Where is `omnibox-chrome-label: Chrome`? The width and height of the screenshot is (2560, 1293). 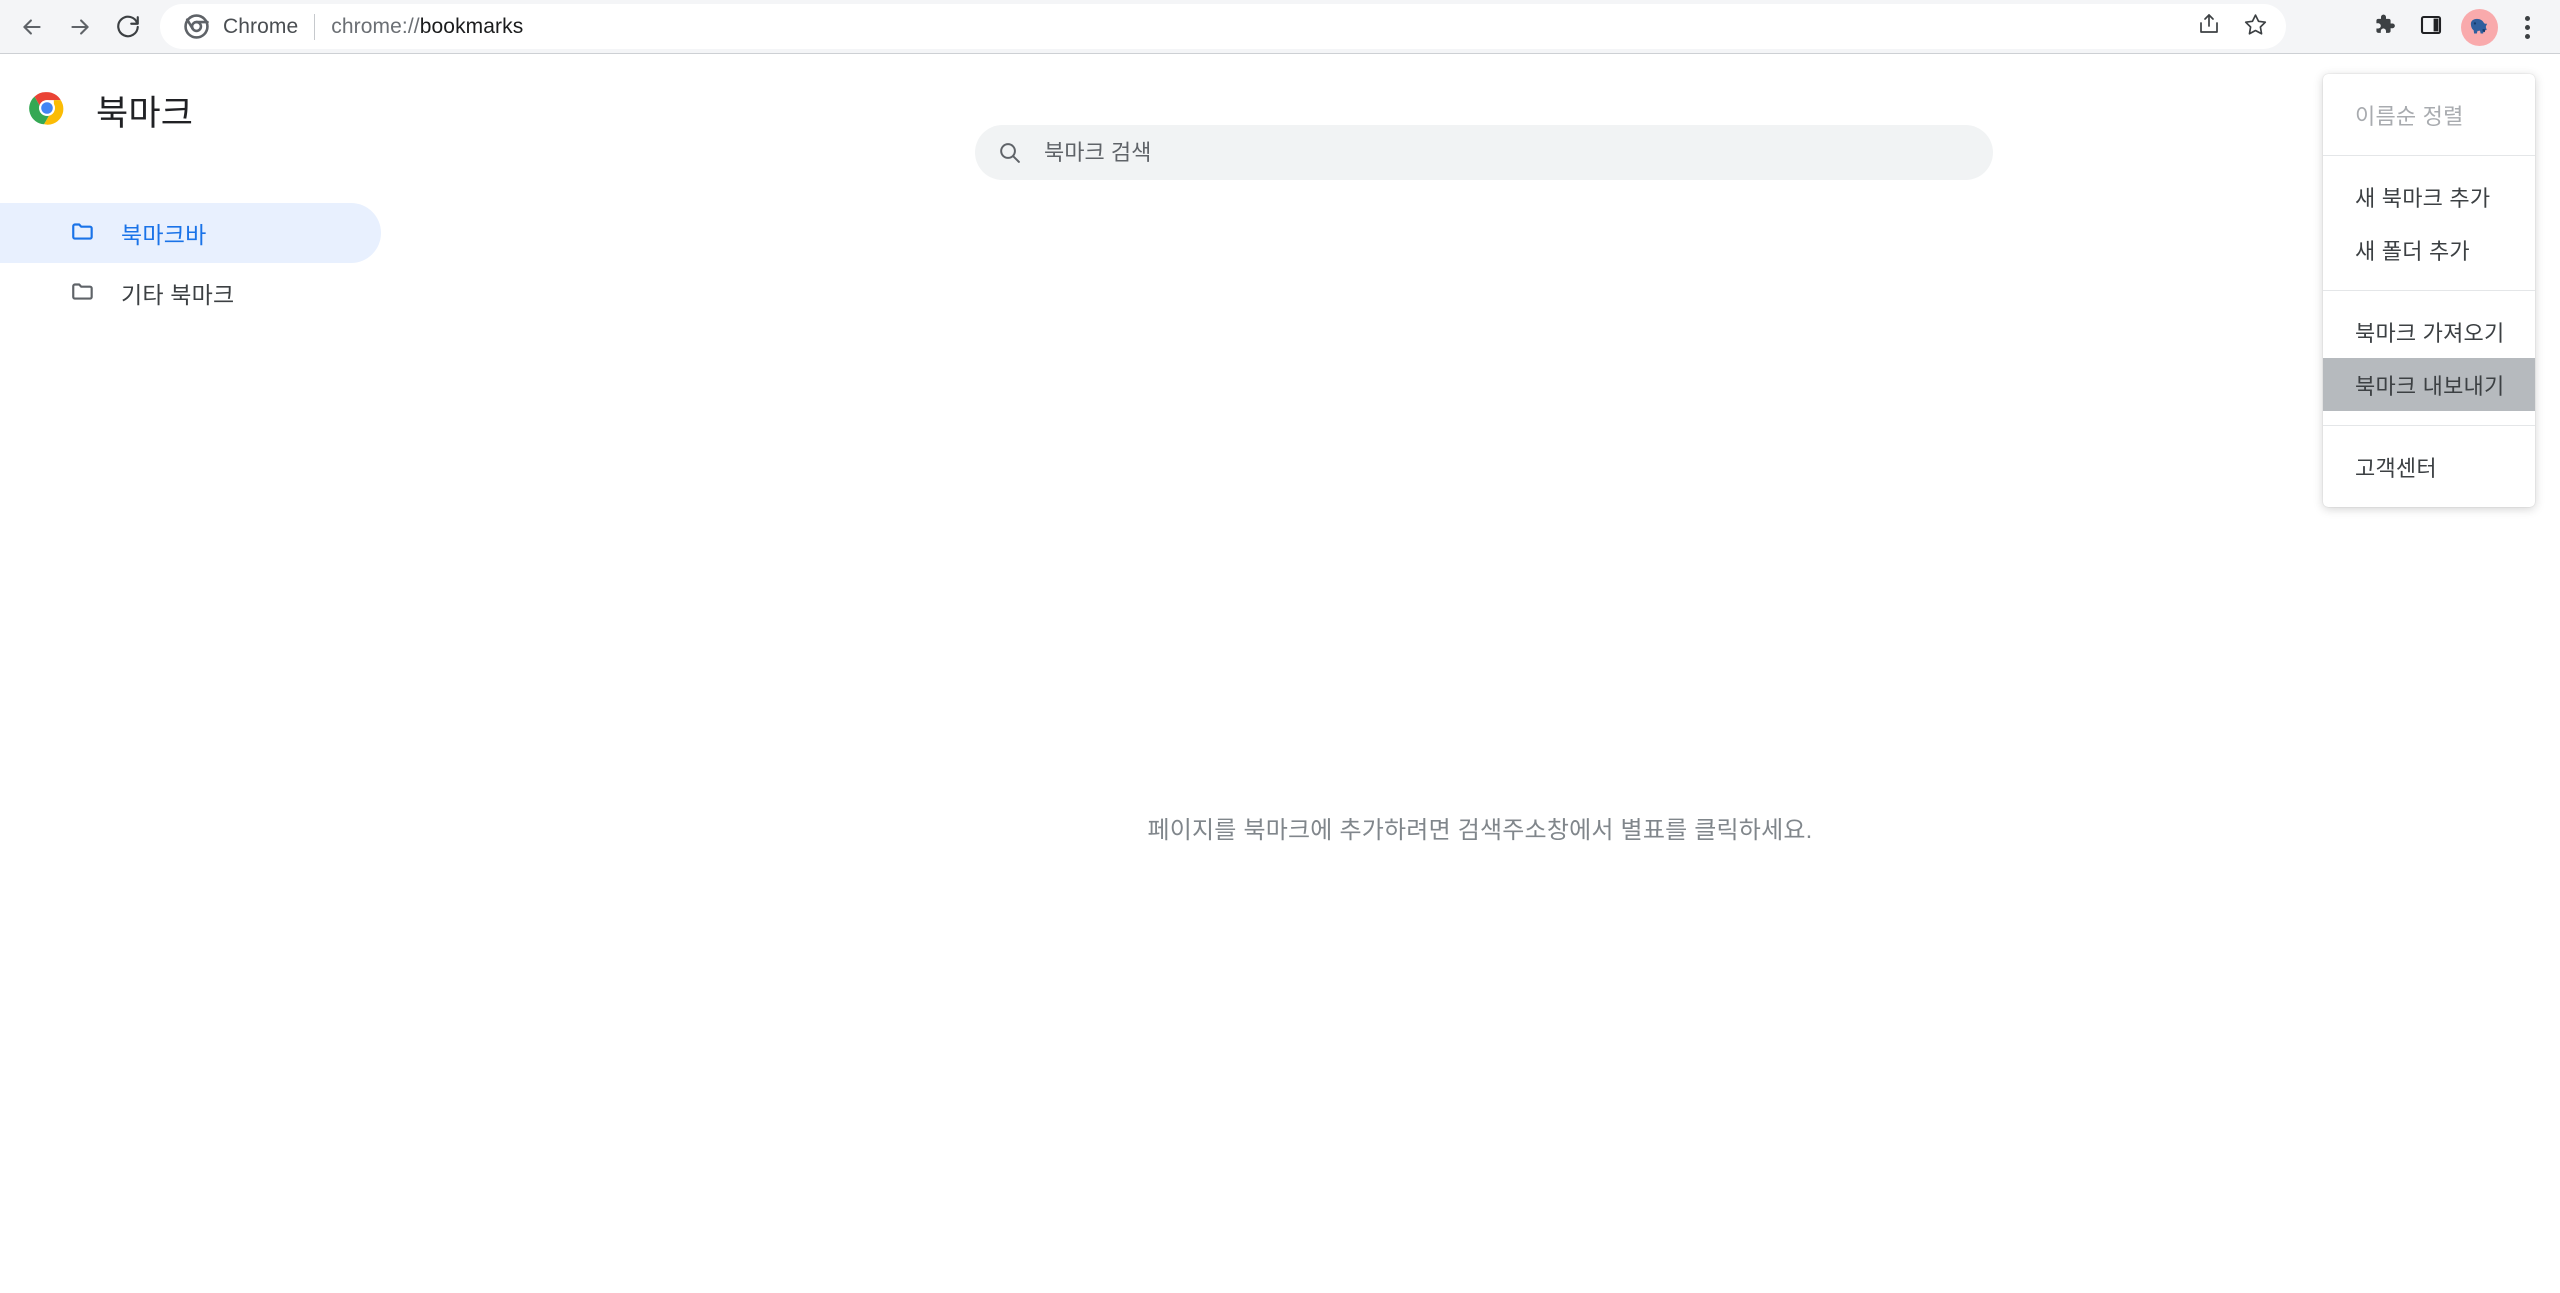 omnibox-chrome-label: Chrome is located at coordinates (261, 26).